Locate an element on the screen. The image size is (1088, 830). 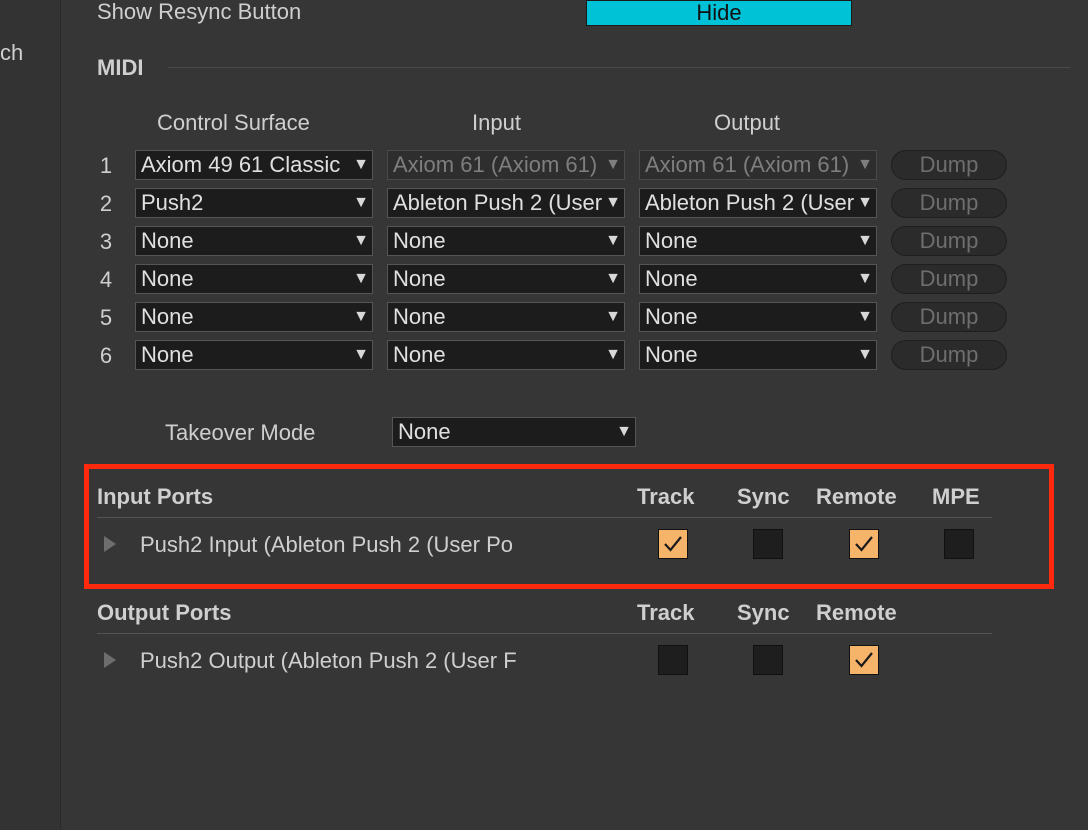
midi-section-divider is located at coordinates (619, 67).